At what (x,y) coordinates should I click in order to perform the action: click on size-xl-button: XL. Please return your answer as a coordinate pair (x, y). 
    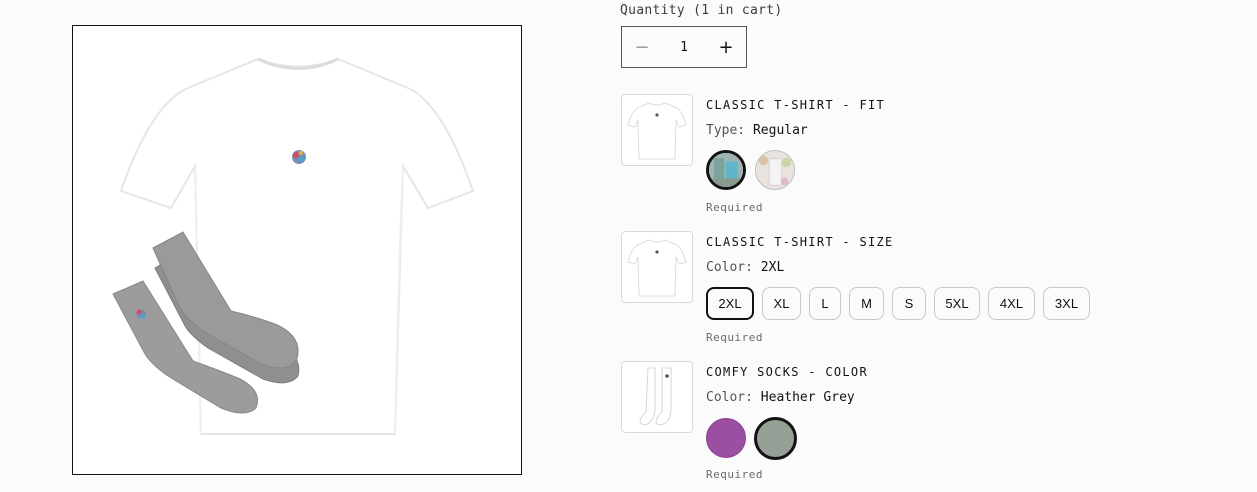
    Looking at the image, I should click on (781, 303).